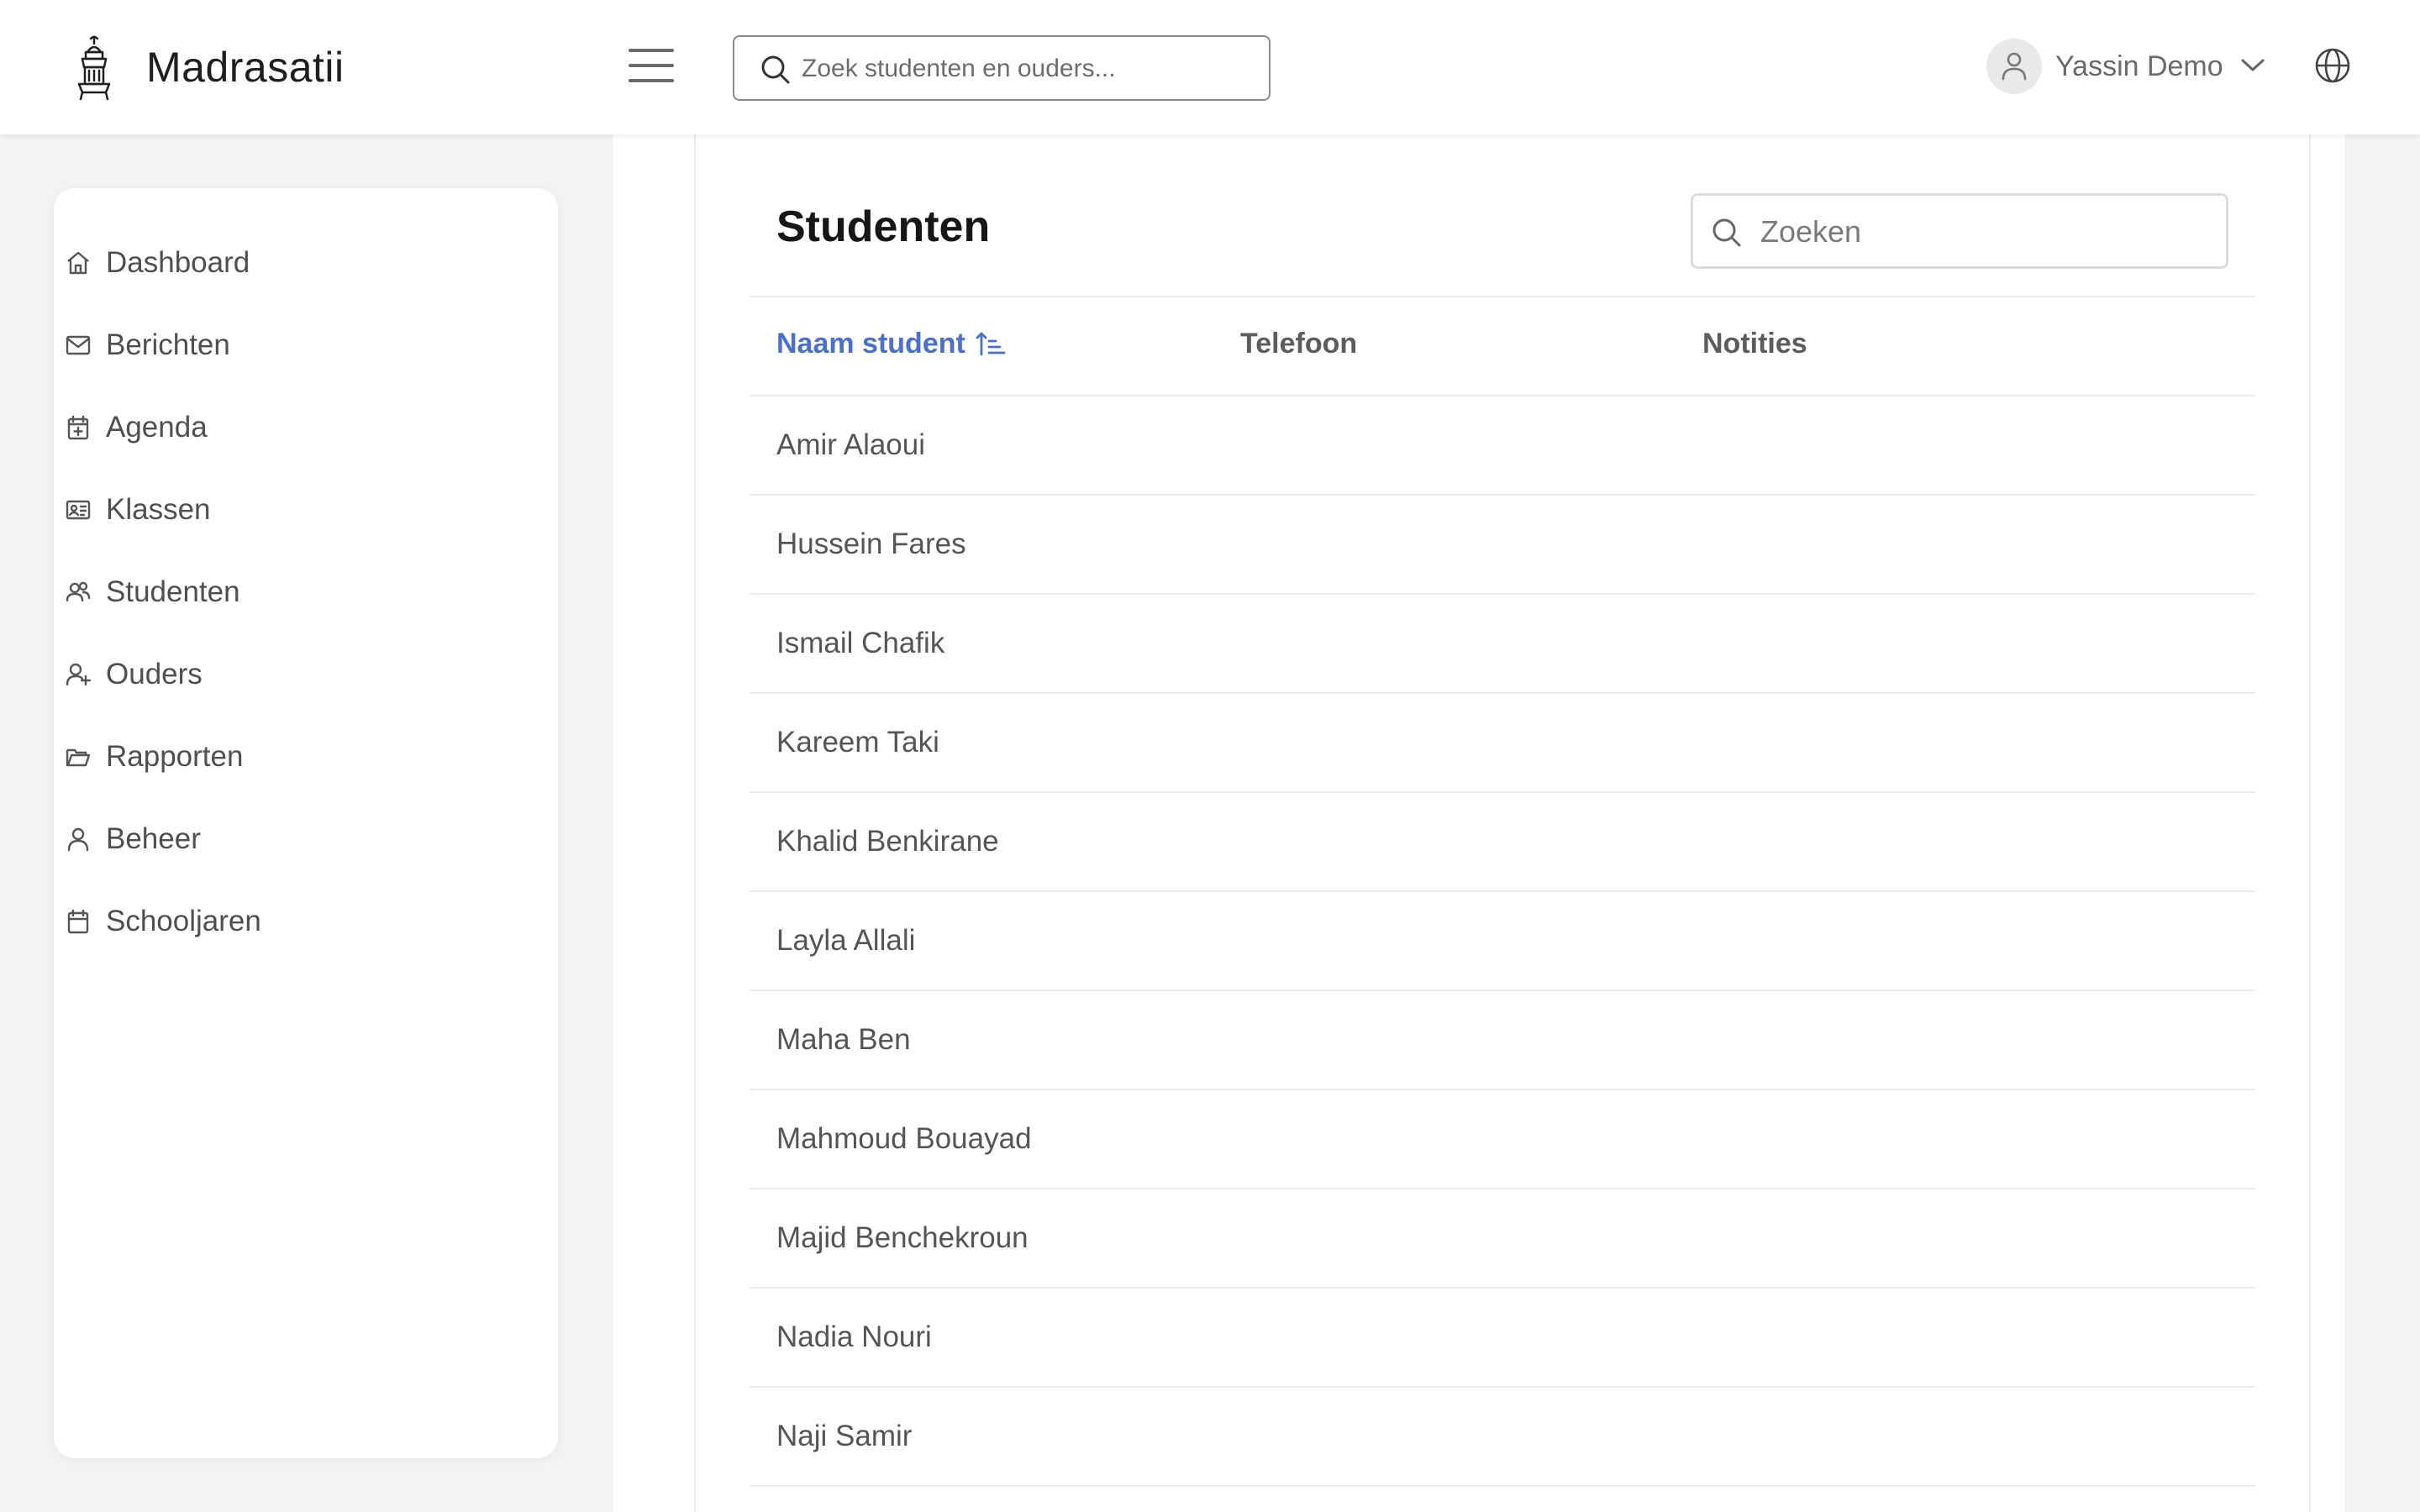 Image resolution: width=2420 pixels, height=1512 pixels. I want to click on sidebar-item-label: Dashboard, so click(178, 262).